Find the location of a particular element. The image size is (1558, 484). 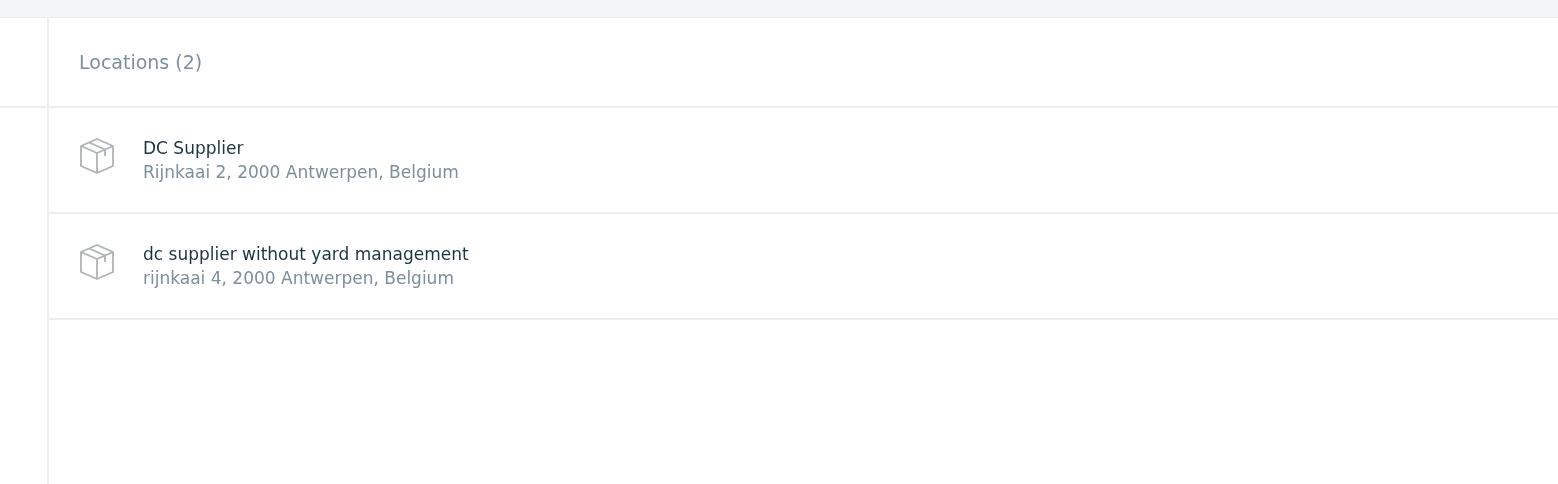

location-name: DC Supplier is located at coordinates (194, 148).